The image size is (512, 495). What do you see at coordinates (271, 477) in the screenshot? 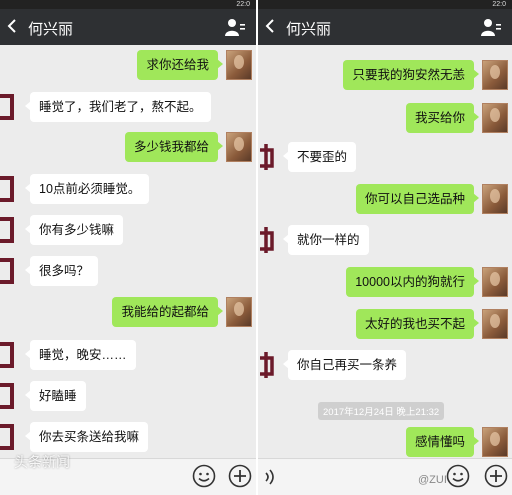
I see `voice-wave-icon` at bounding box center [271, 477].